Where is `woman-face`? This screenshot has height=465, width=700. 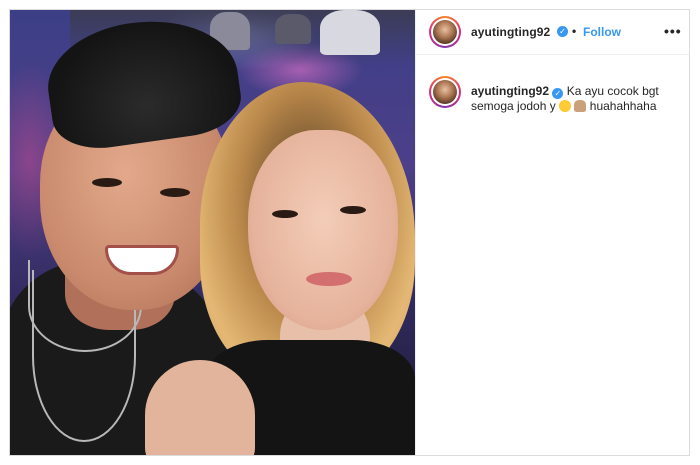 woman-face is located at coordinates (323, 230).